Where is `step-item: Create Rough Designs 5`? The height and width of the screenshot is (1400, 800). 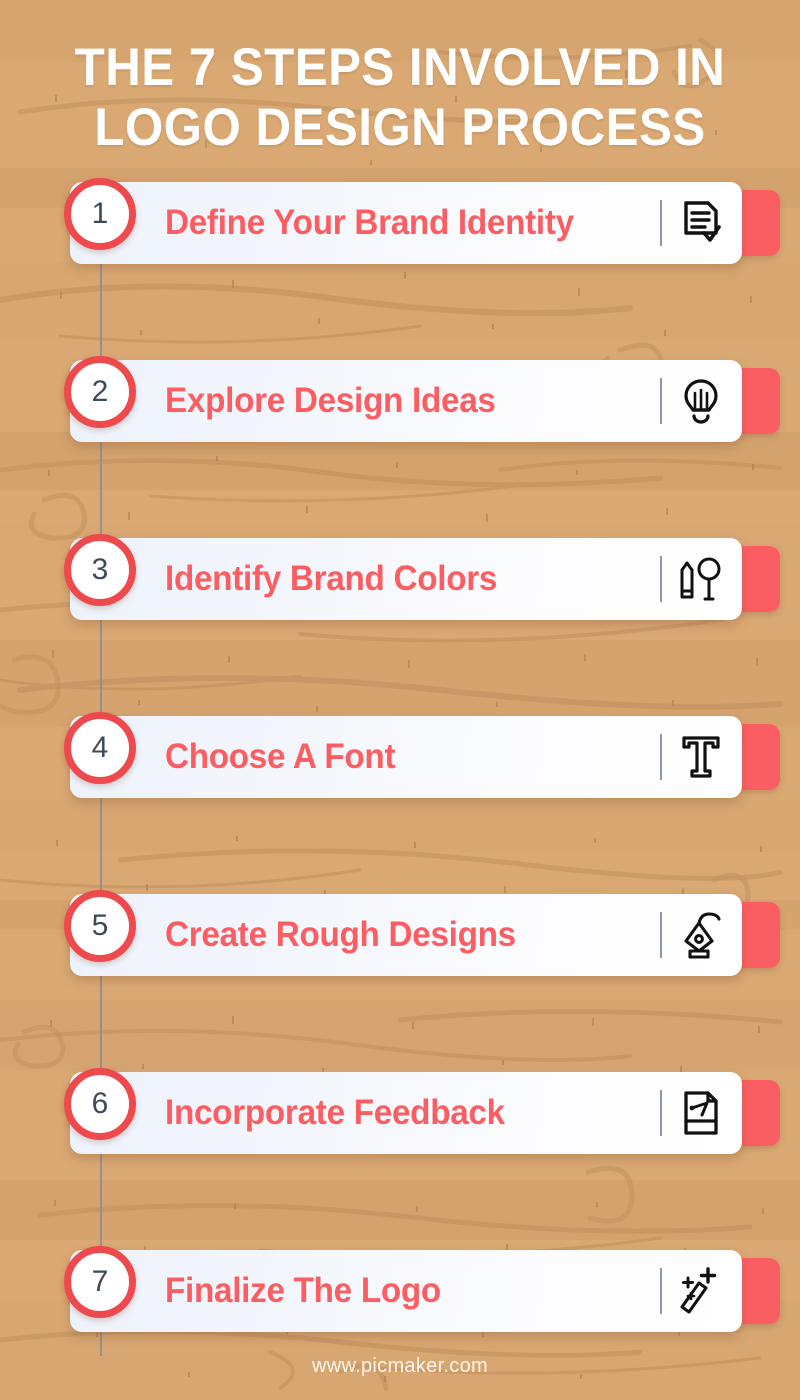 step-item: Create Rough Designs 5 is located at coordinates (400, 979).